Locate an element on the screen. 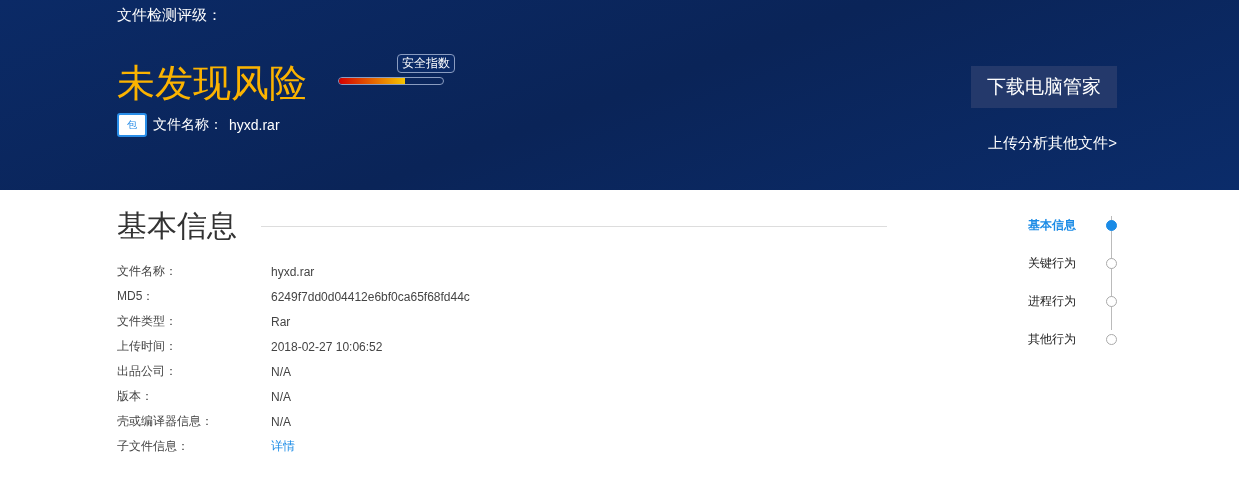 Image resolution: width=1239 pixels, height=484 pixels. archive-file-icon: 包 is located at coordinates (132, 125).